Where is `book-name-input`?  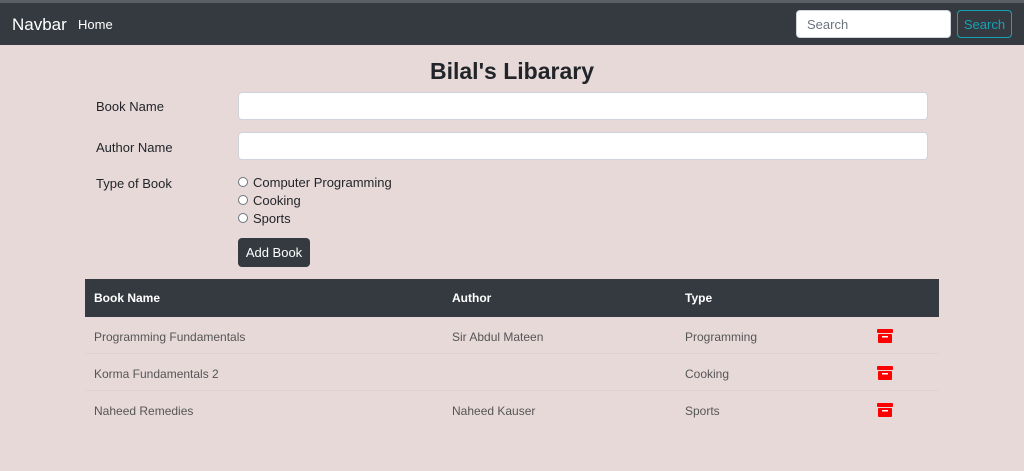
book-name-input is located at coordinates (583, 106).